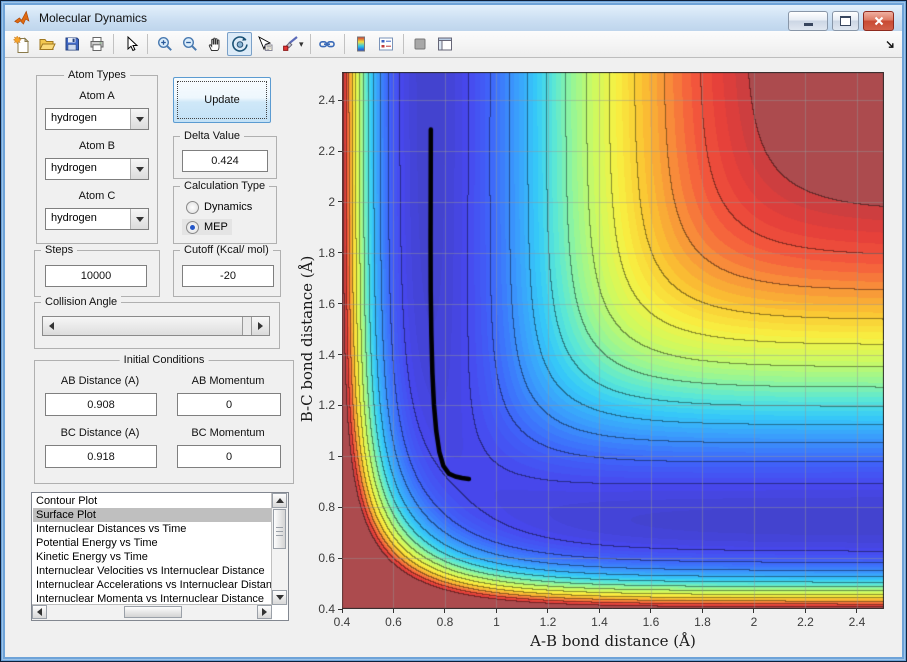 This screenshot has width=907, height=662. What do you see at coordinates (164, 44) in the screenshot?
I see `zoom-in-button` at bounding box center [164, 44].